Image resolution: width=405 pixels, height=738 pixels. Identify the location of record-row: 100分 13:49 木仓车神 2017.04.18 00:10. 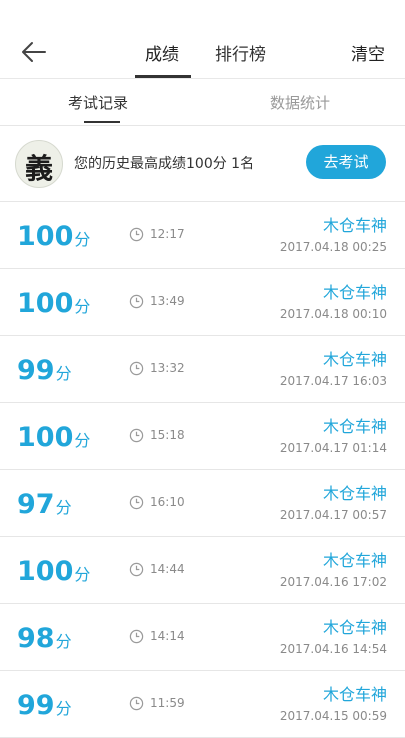
(202, 302).